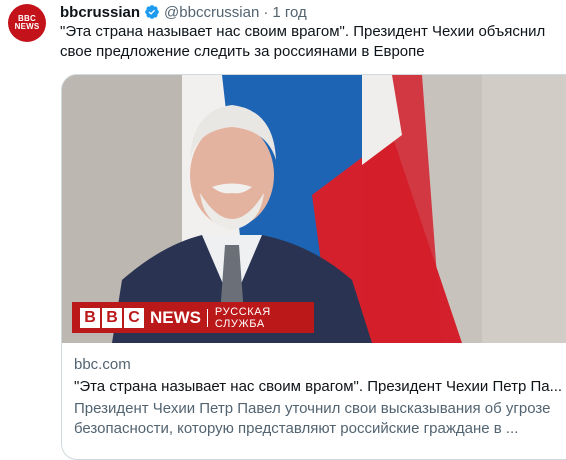 The height and width of the screenshot is (460, 566). I want to click on verified-badge-icon, so click(152, 12).